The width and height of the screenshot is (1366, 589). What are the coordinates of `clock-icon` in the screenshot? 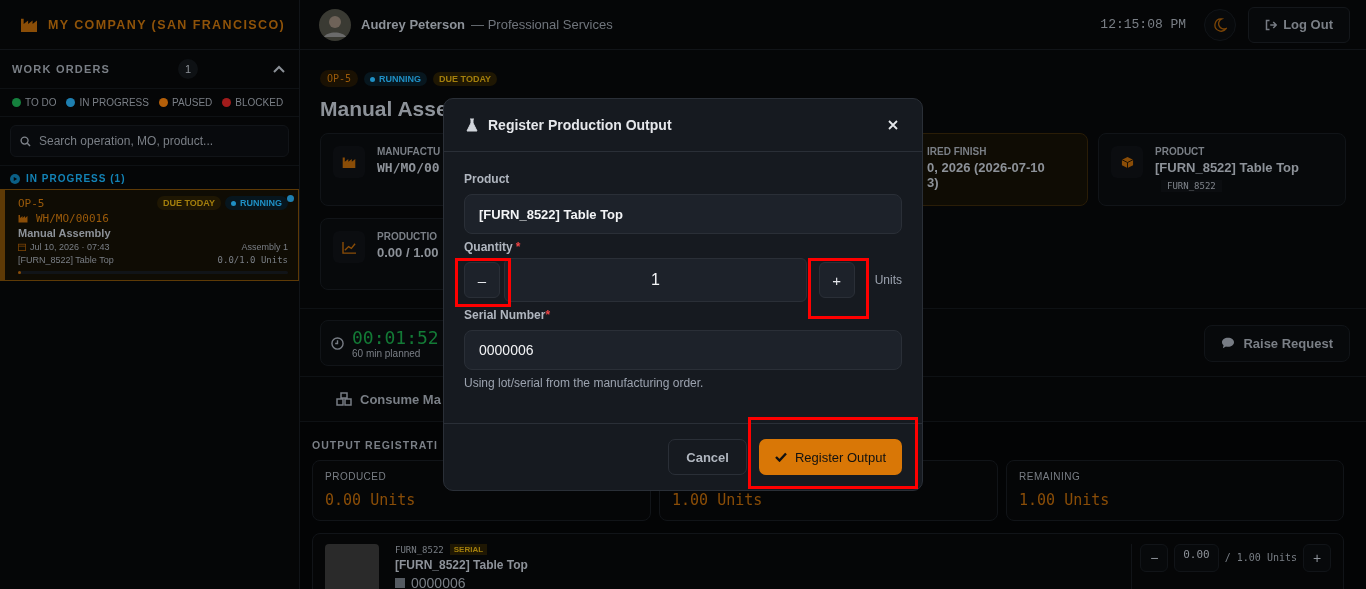 It's located at (337, 343).